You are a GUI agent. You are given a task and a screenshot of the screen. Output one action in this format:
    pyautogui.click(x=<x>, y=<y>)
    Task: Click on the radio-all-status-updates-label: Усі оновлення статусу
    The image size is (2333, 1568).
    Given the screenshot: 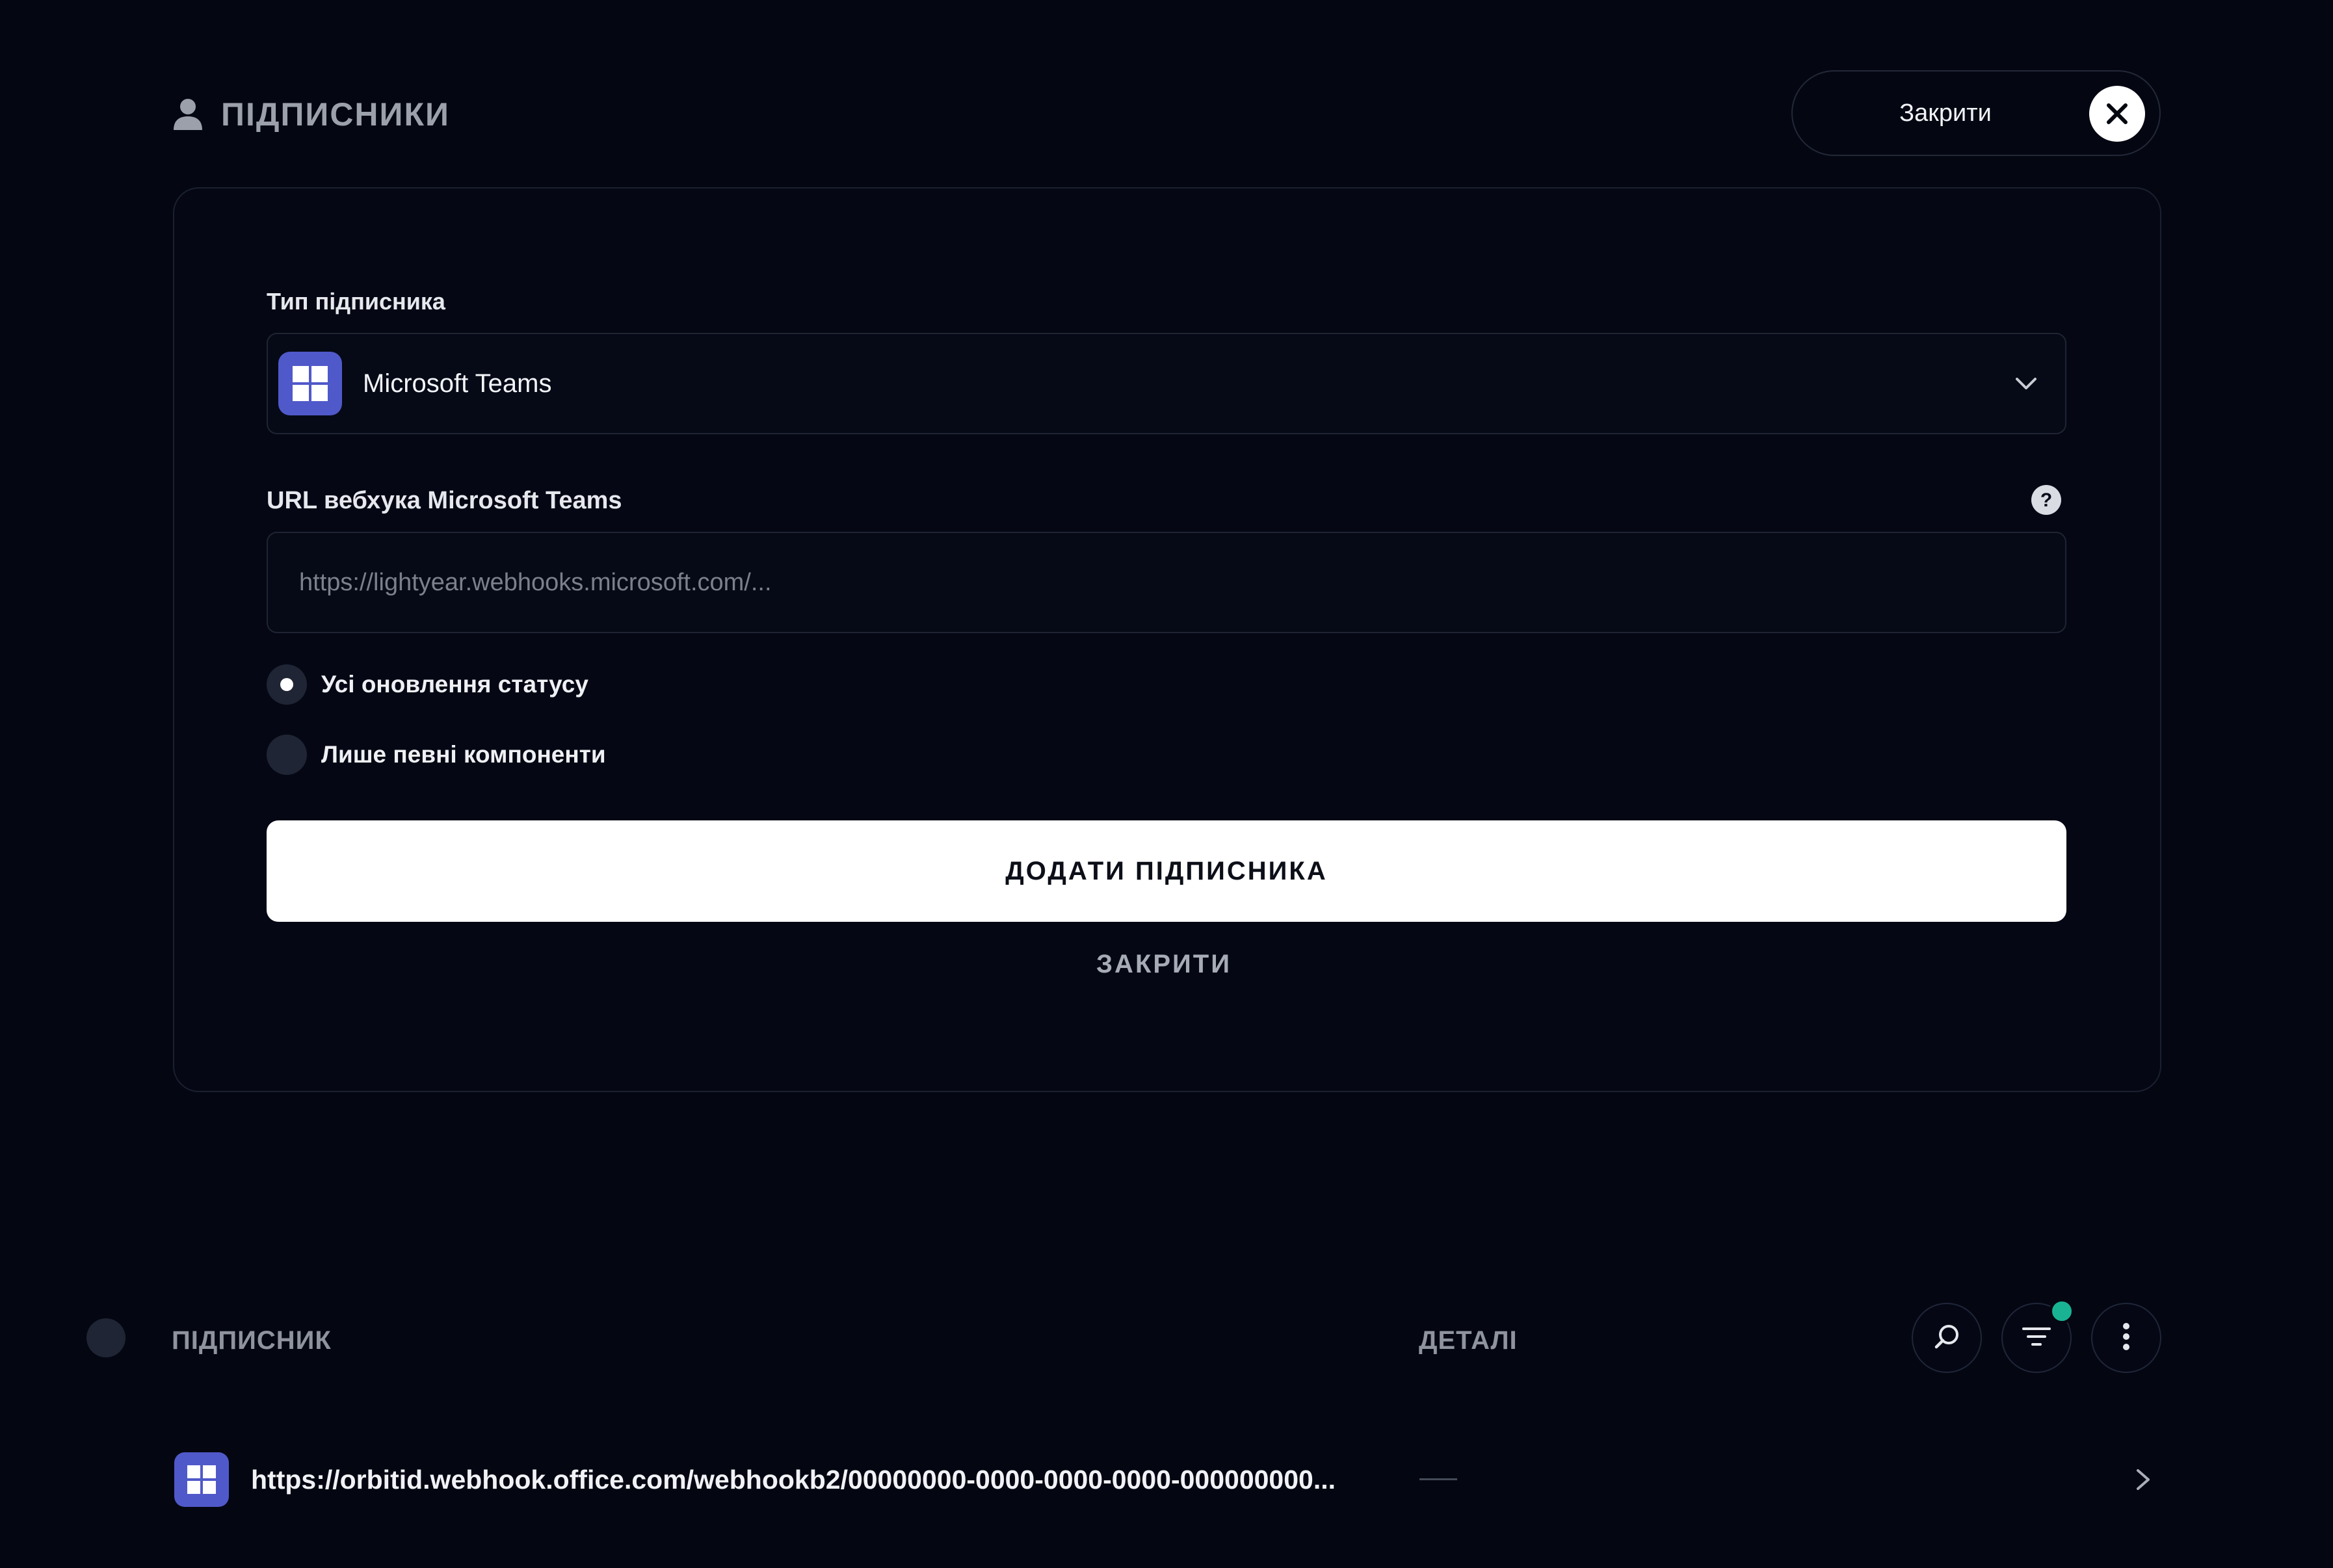 What is the action you would take?
    pyautogui.click(x=454, y=685)
    